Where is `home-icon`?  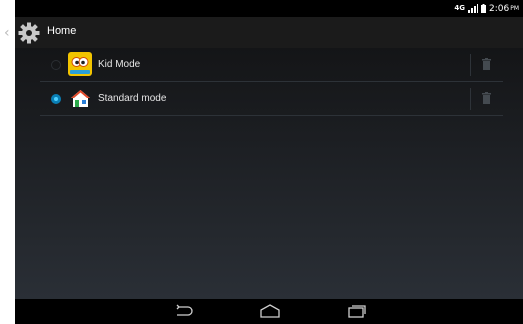 home-icon is located at coordinates (270, 311).